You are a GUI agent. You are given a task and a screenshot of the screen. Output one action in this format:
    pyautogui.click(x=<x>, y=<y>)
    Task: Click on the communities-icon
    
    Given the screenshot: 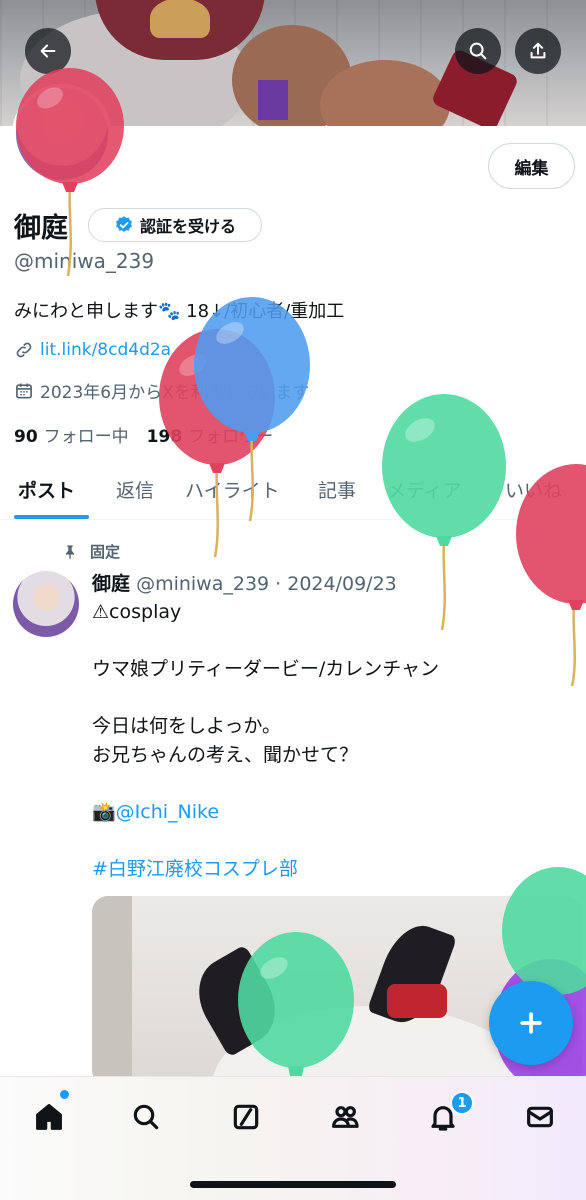 What is the action you would take?
    pyautogui.click(x=345, y=1117)
    